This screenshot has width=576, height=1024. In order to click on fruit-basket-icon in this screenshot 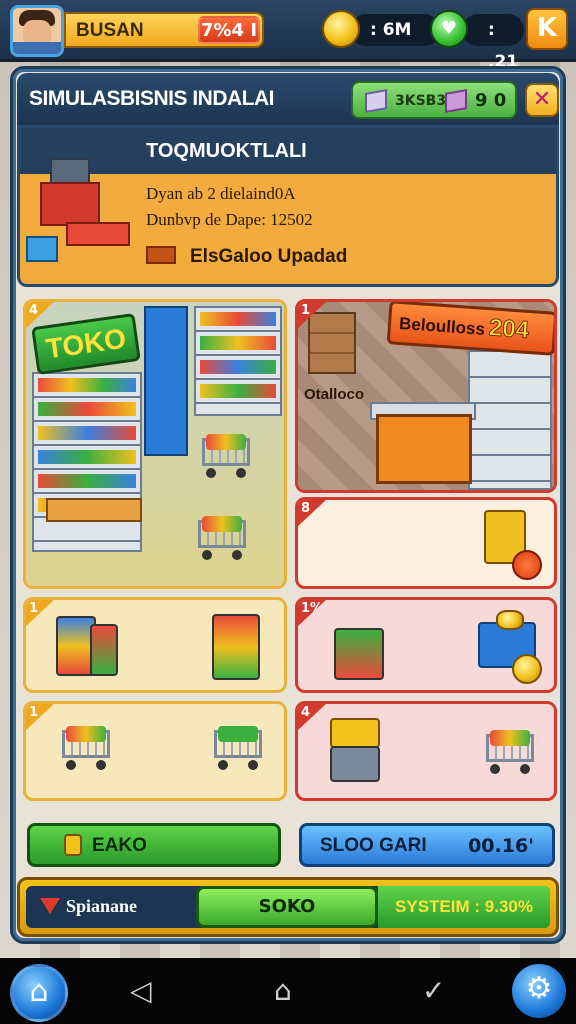, I will do `click(359, 654)`.